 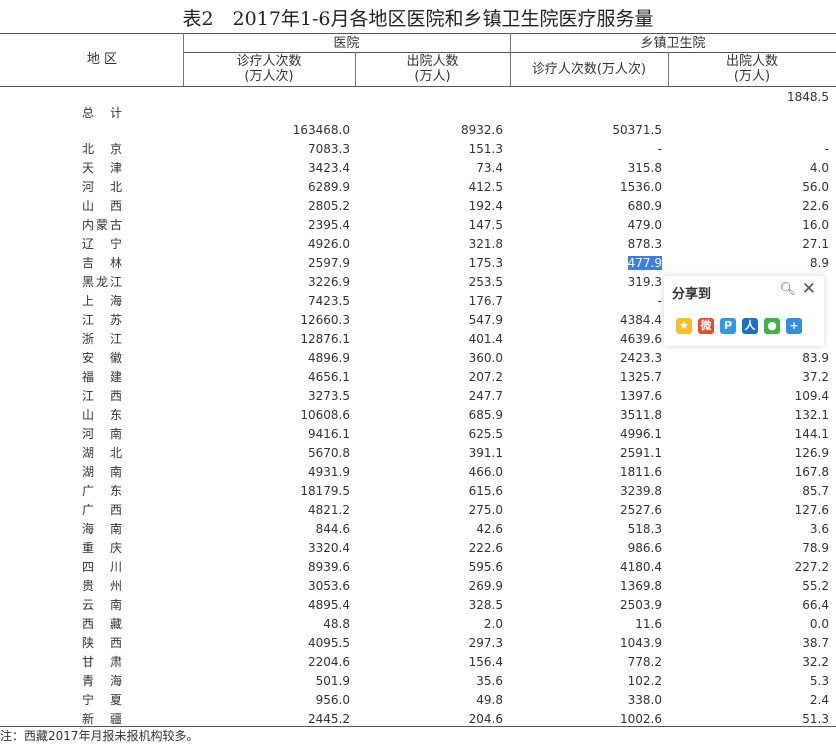 I want to click on row-township-discharge: 56.0, so click(x=815, y=187).